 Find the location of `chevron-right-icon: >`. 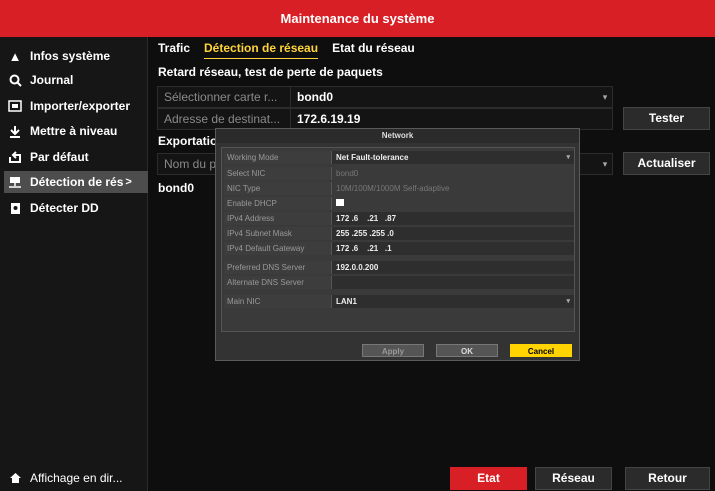

chevron-right-icon: > is located at coordinates (128, 182).